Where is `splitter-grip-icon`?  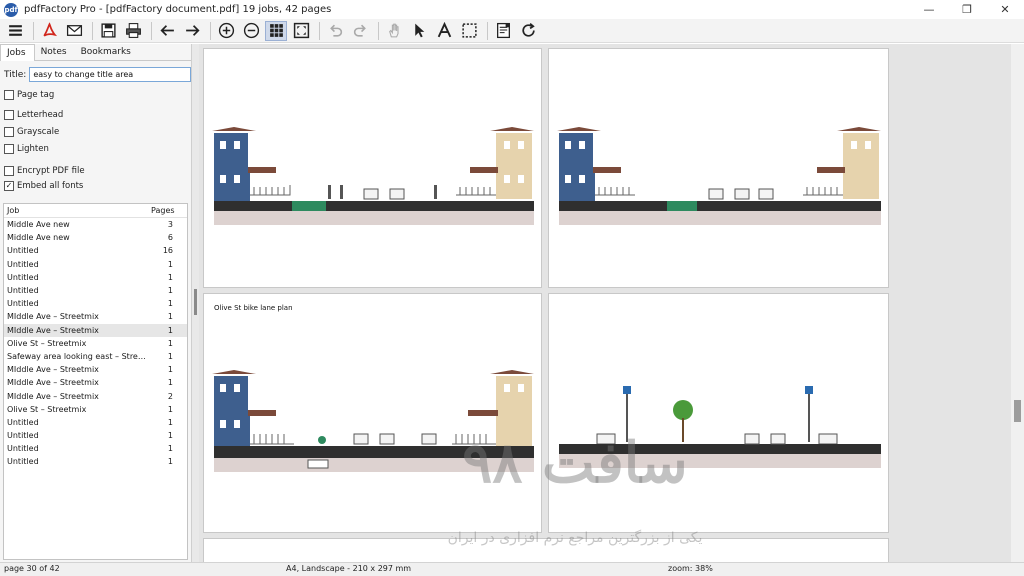 splitter-grip-icon is located at coordinates (195, 302).